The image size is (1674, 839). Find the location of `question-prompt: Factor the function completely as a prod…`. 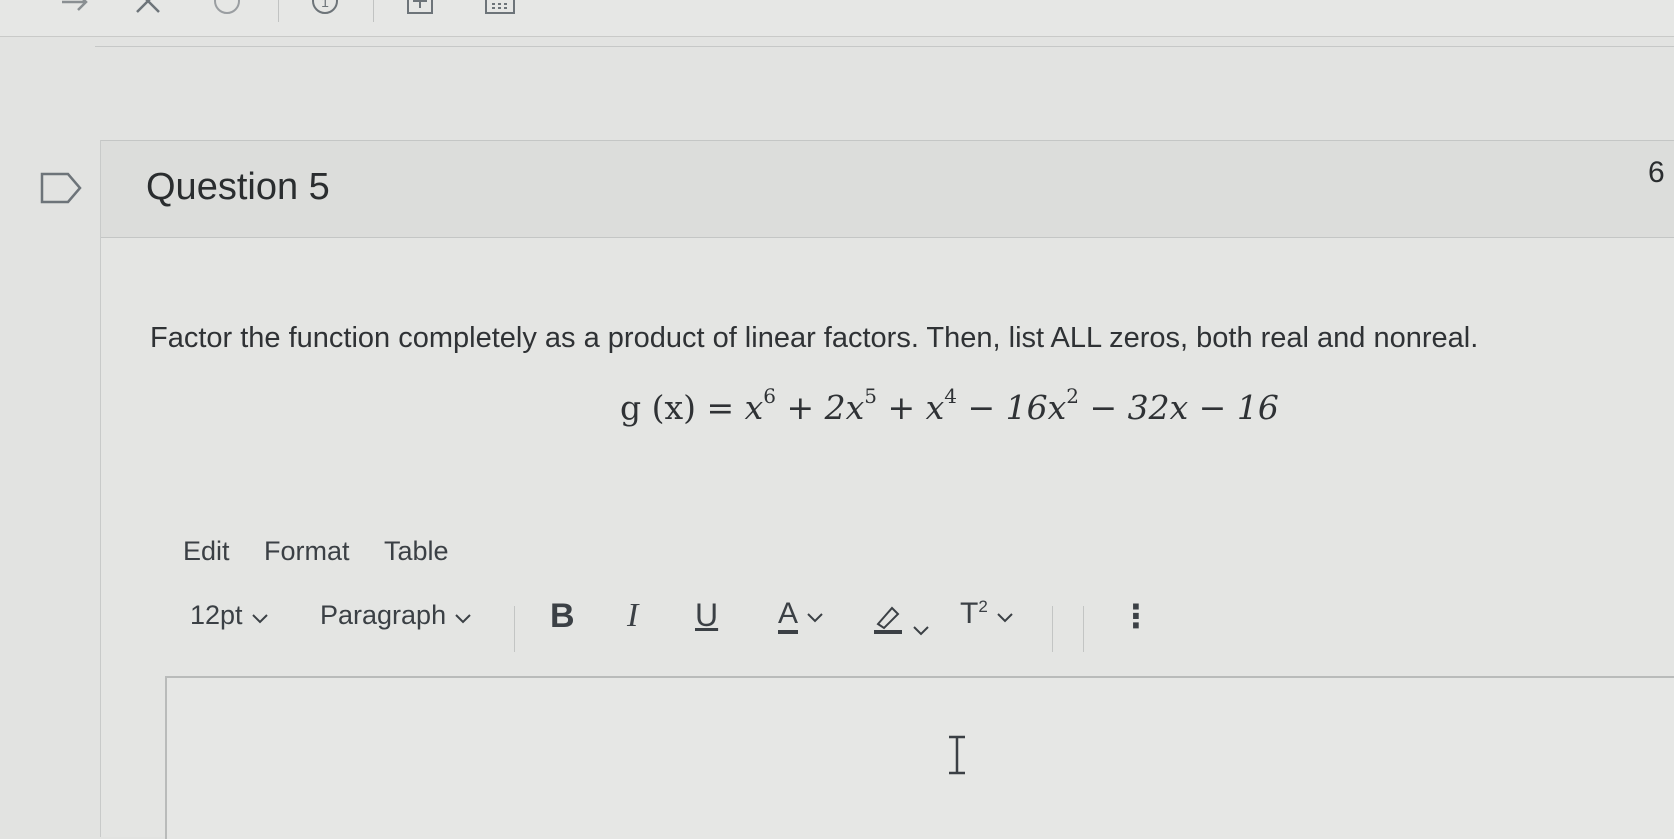

question-prompt: Factor the function completely as a prod… is located at coordinates (814, 338).